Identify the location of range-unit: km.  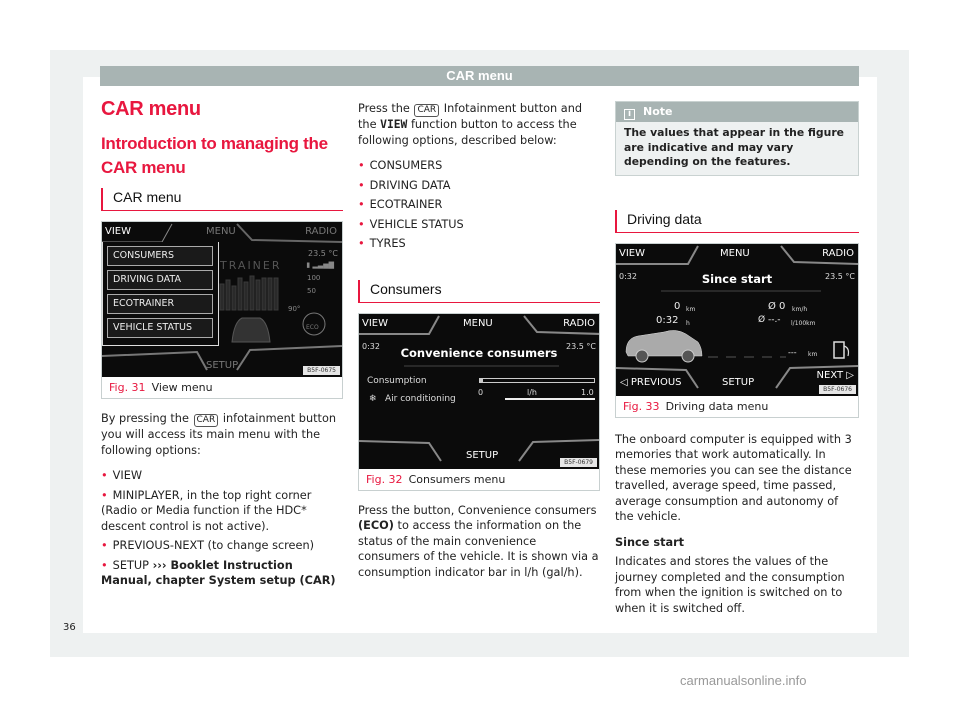
(813, 354).